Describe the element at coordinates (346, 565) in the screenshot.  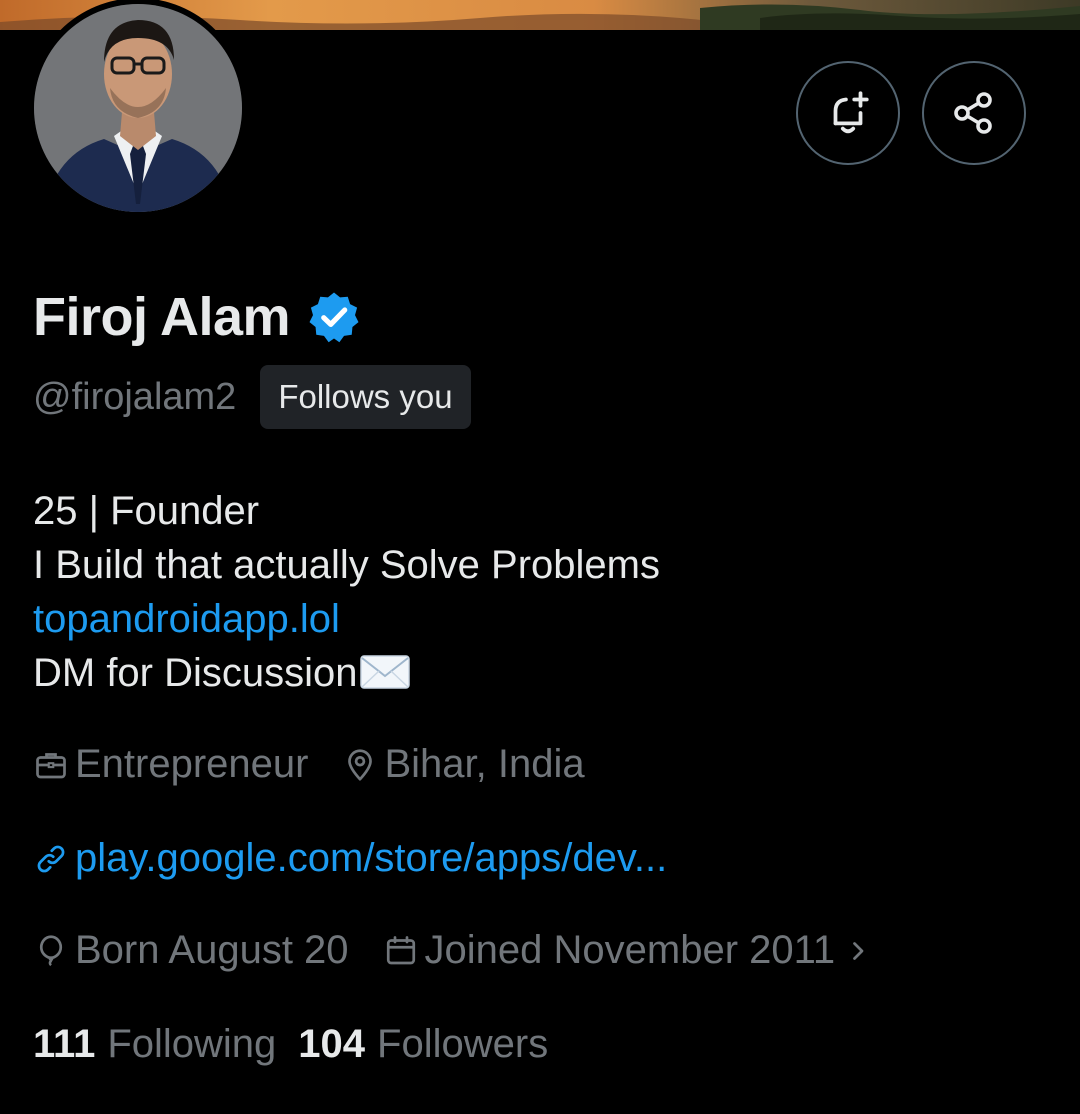
I see `bio-line: I Build that actually Solve Problems` at that location.